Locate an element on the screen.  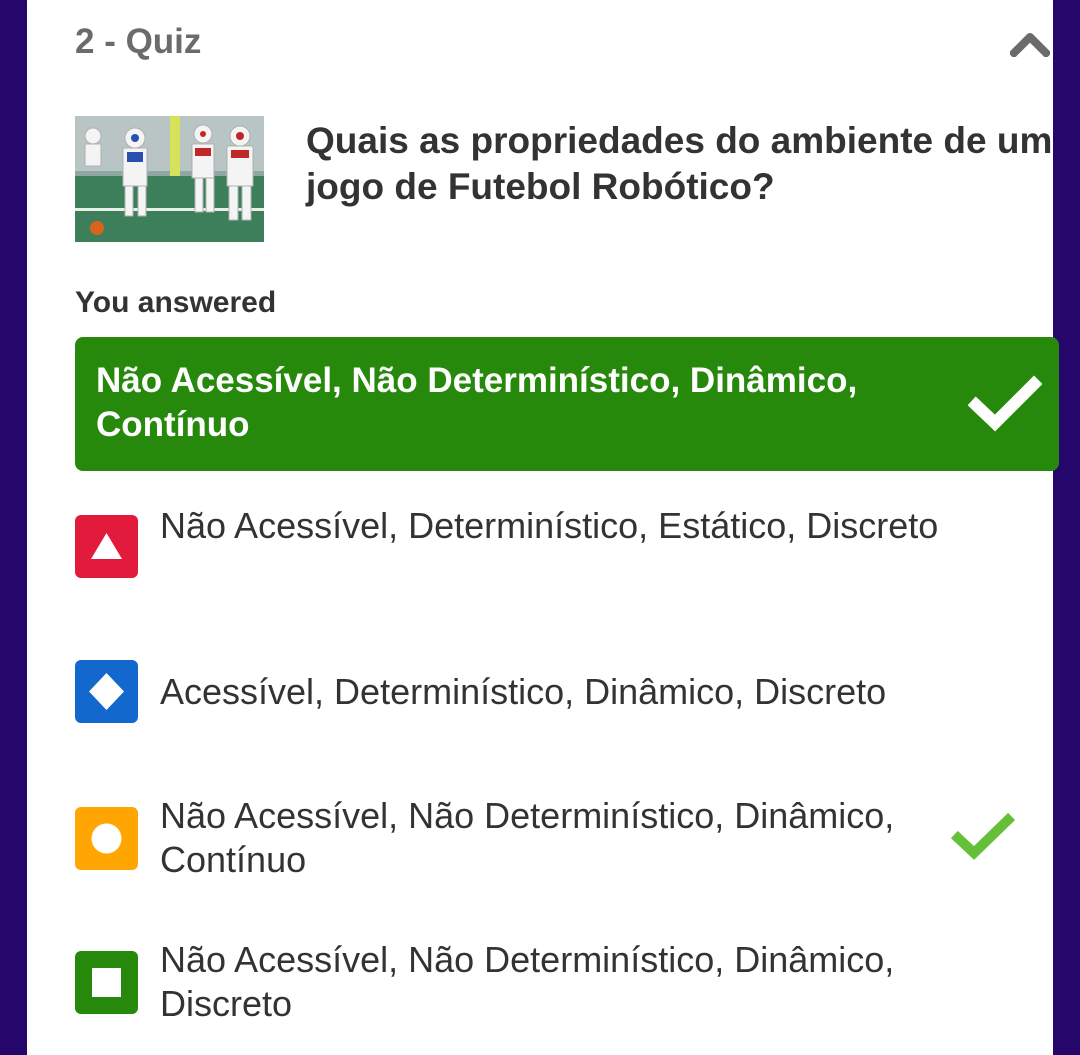
chevron-up-icon is located at coordinates (1030, 45).